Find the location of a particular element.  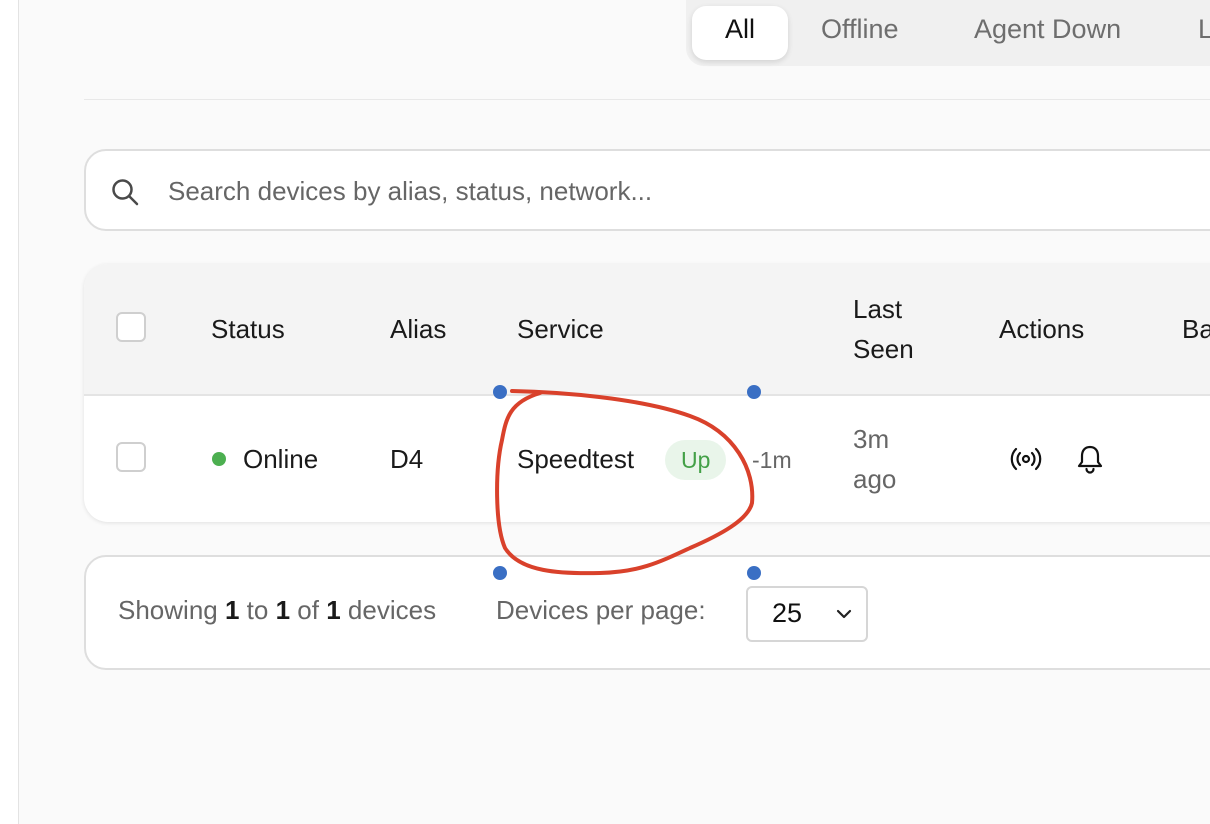

alias-text: D4 is located at coordinates (407, 459).